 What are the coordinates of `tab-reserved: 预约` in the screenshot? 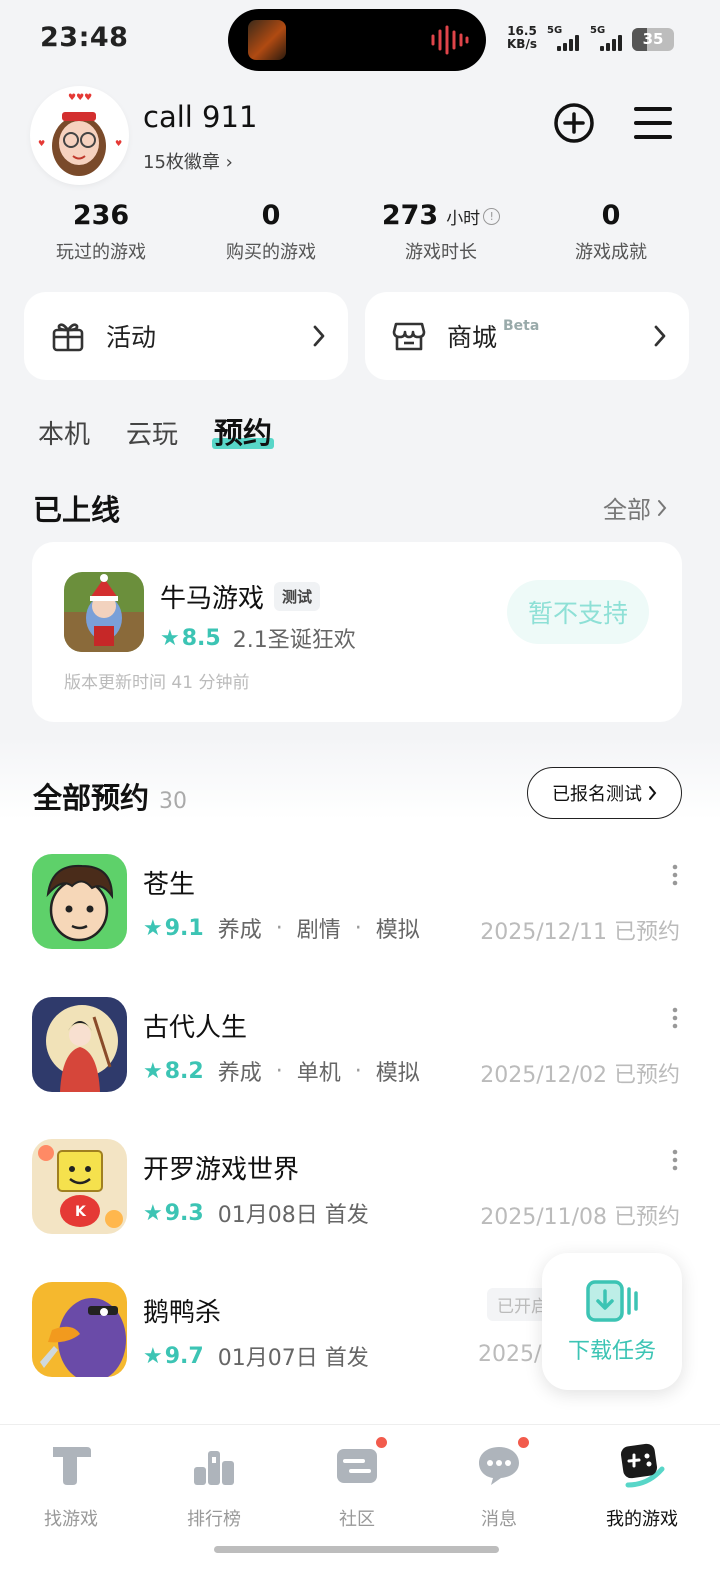 It's located at (243, 431).